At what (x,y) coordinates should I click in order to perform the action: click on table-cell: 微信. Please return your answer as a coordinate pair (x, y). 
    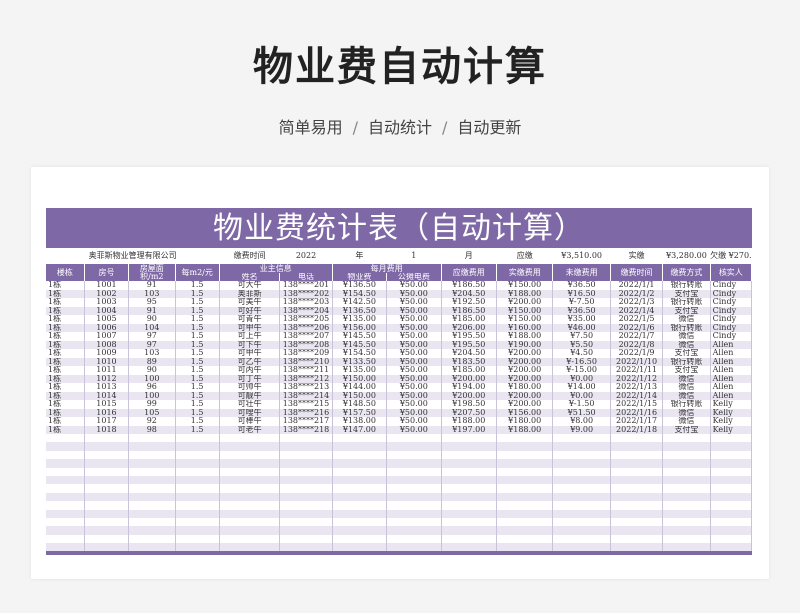
    Looking at the image, I should click on (686, 387).